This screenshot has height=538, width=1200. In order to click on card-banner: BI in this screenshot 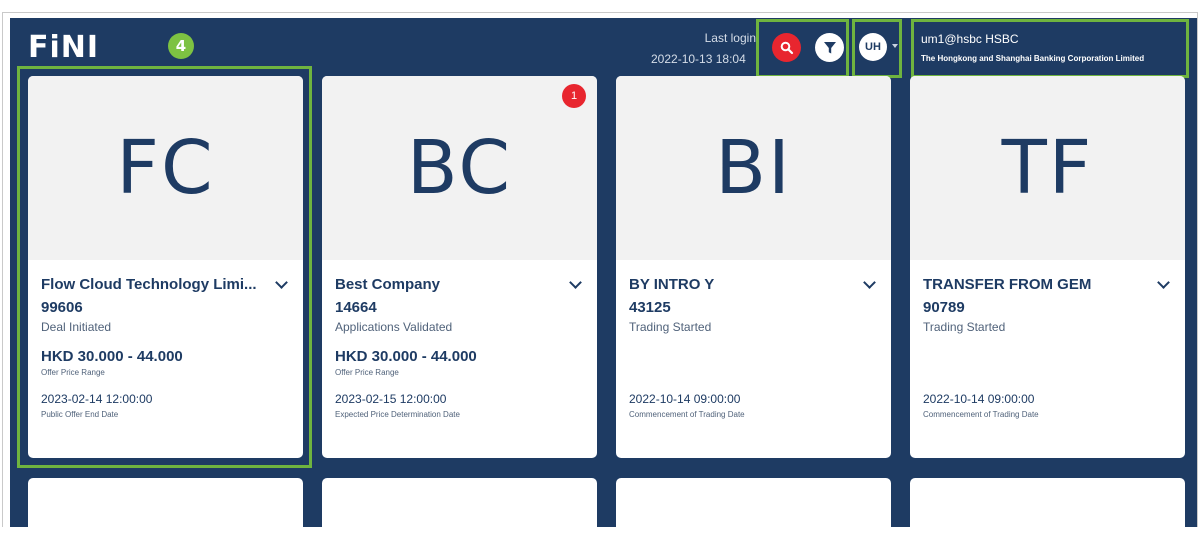, I will do `click(753, 168)`.